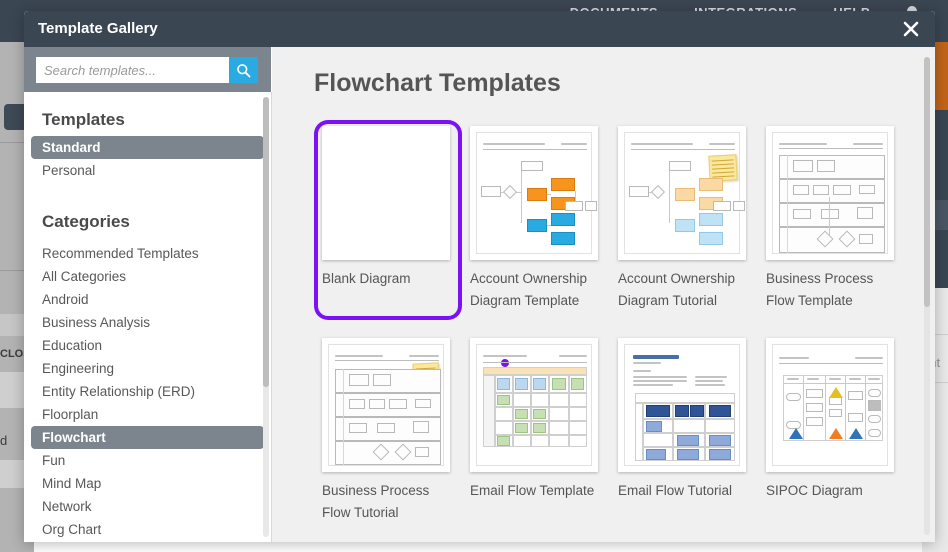 The width and height of the screenshot is (948, 552). Describe the element at coordinates (366, 278) in the screenshot. I see `template-label: Blank Diagram` at that location.